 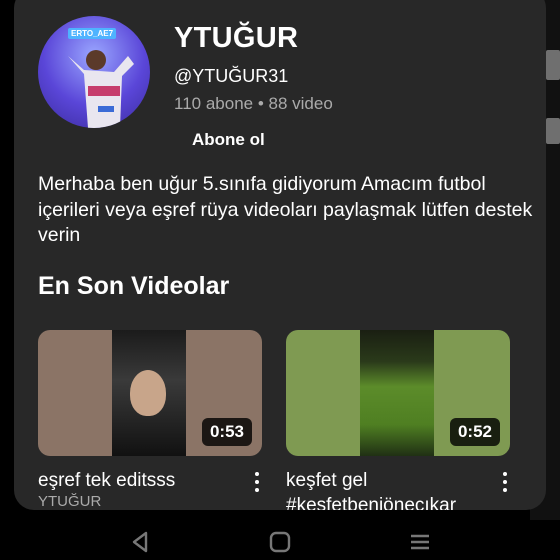 I want to click on system-nav-bar, so click(x=280, y=540).